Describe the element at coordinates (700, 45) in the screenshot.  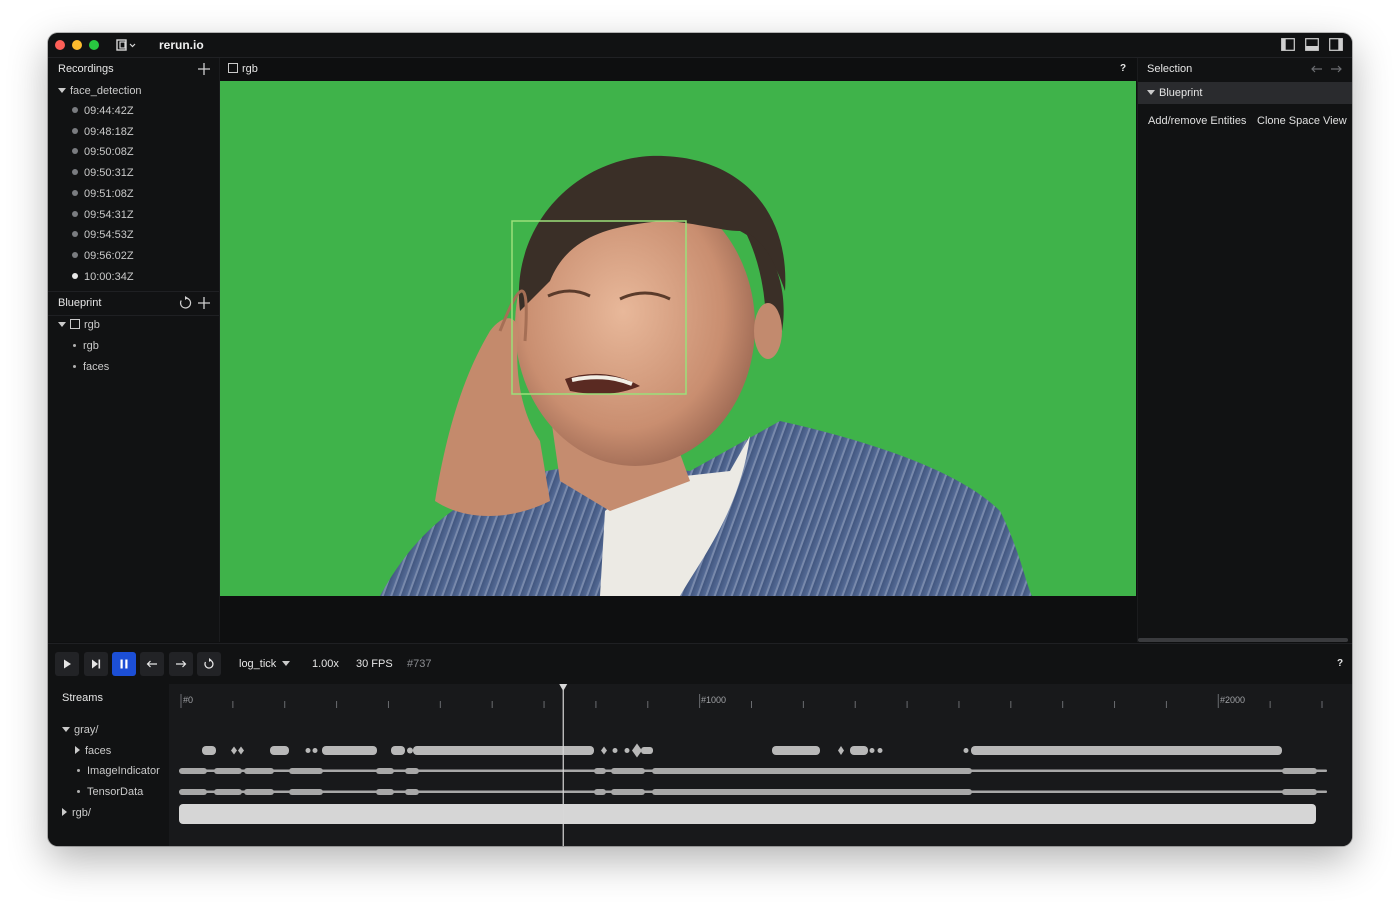
I see `title-bar: rerun.io` at that location.